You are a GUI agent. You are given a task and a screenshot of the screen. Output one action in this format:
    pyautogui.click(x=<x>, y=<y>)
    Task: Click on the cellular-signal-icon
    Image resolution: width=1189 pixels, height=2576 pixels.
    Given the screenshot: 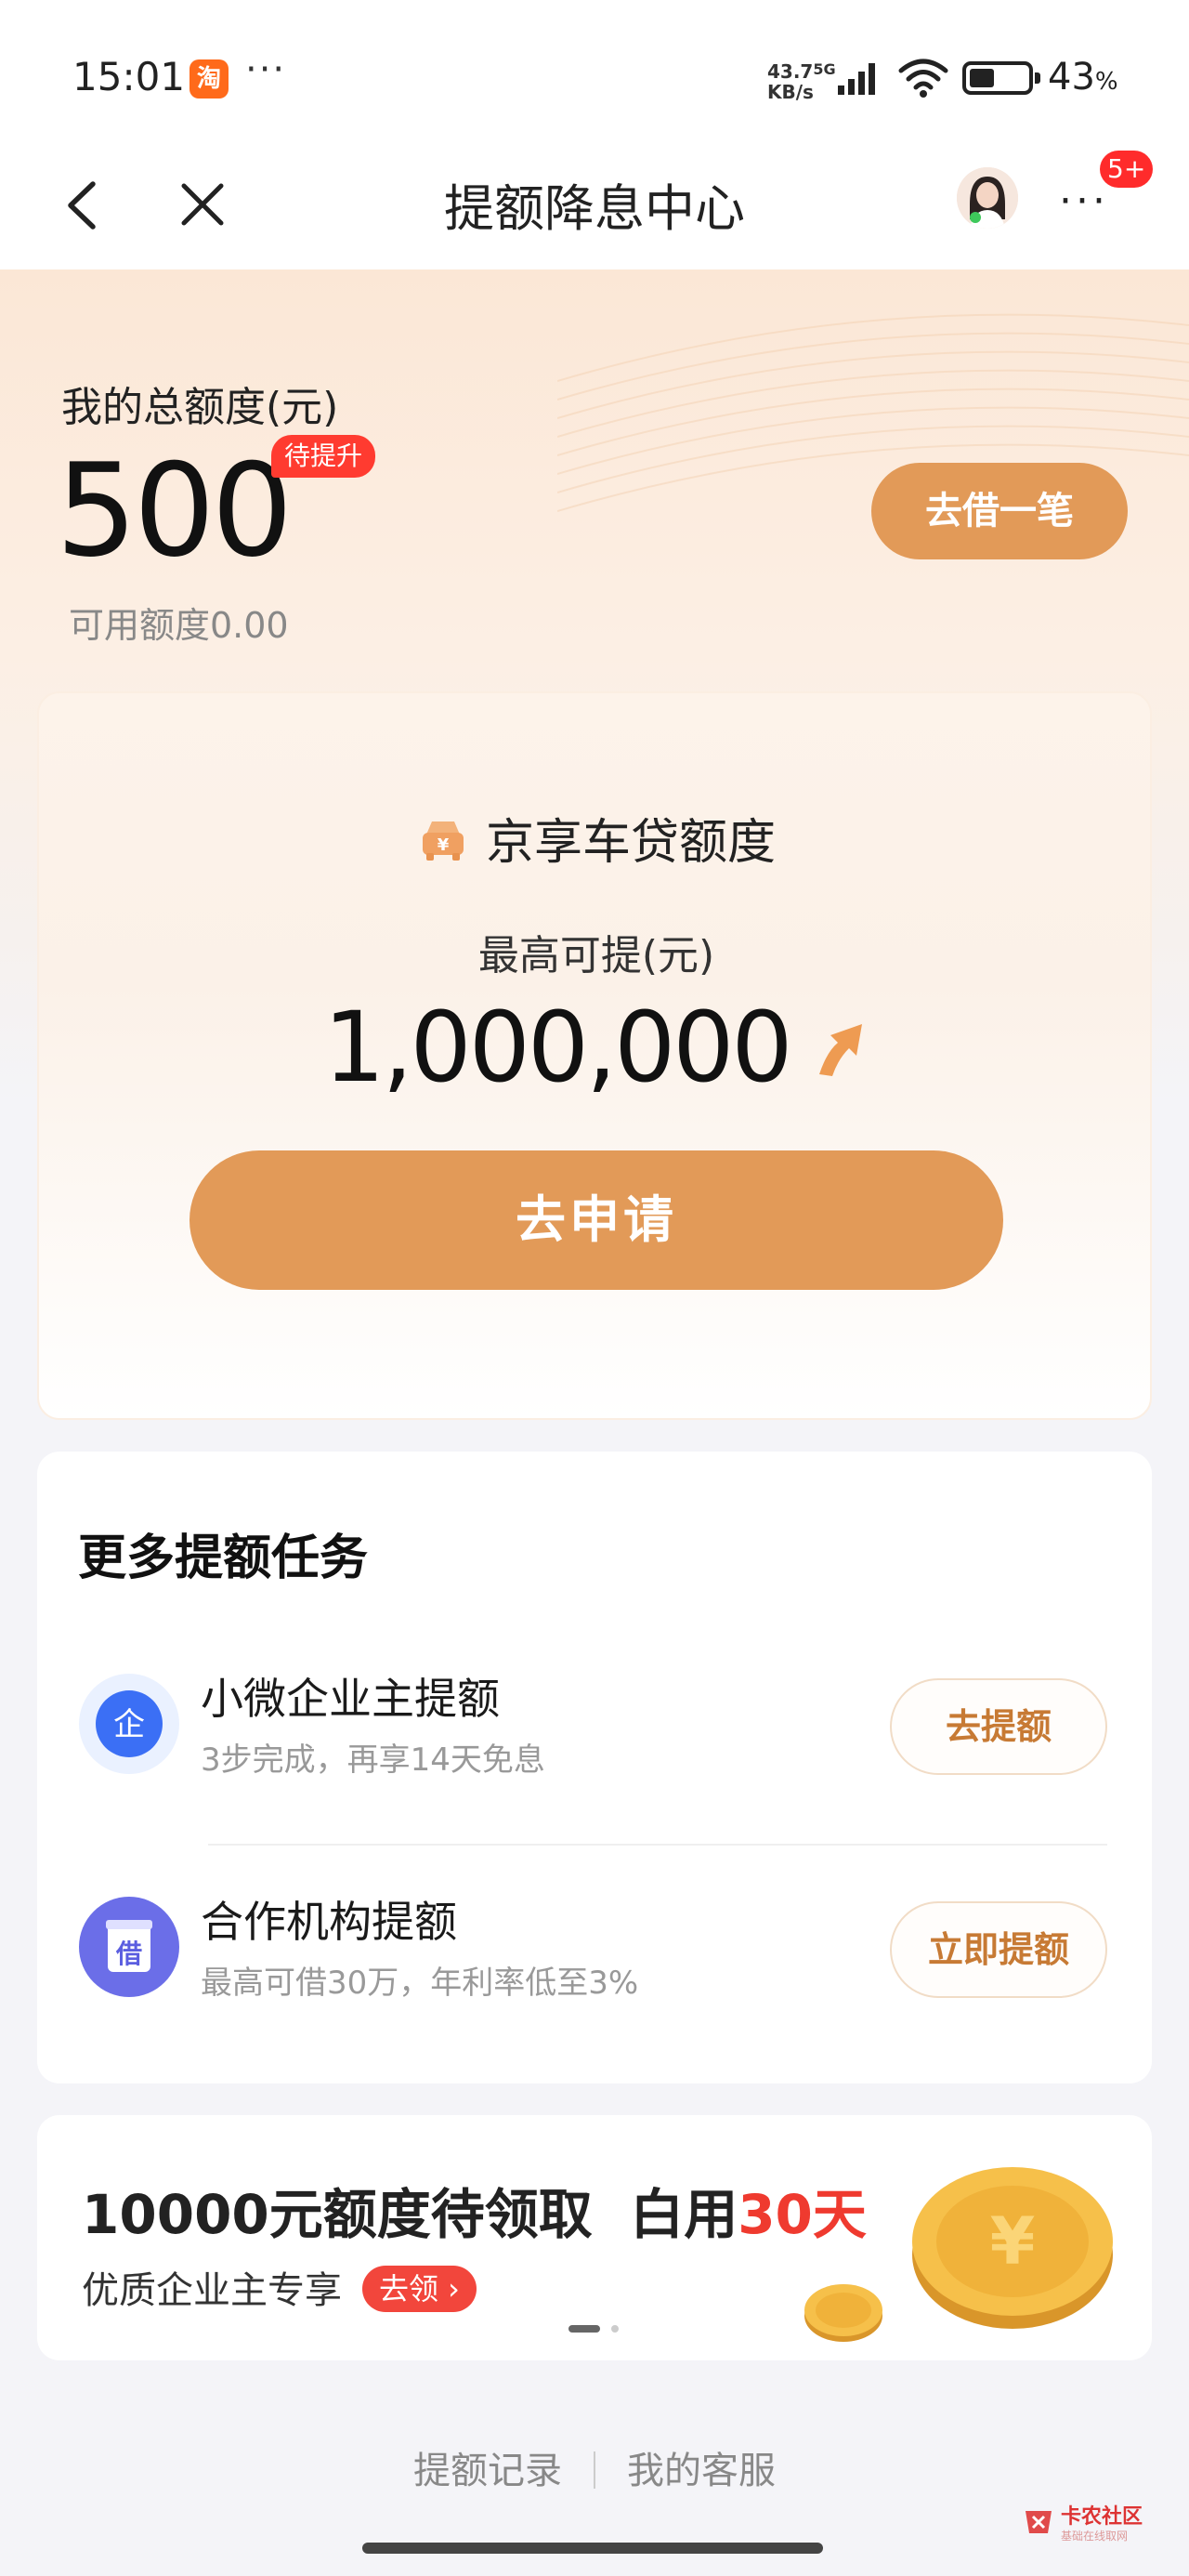 What is the action you would take?
    pyautogui.click(x=856, y=79)
    